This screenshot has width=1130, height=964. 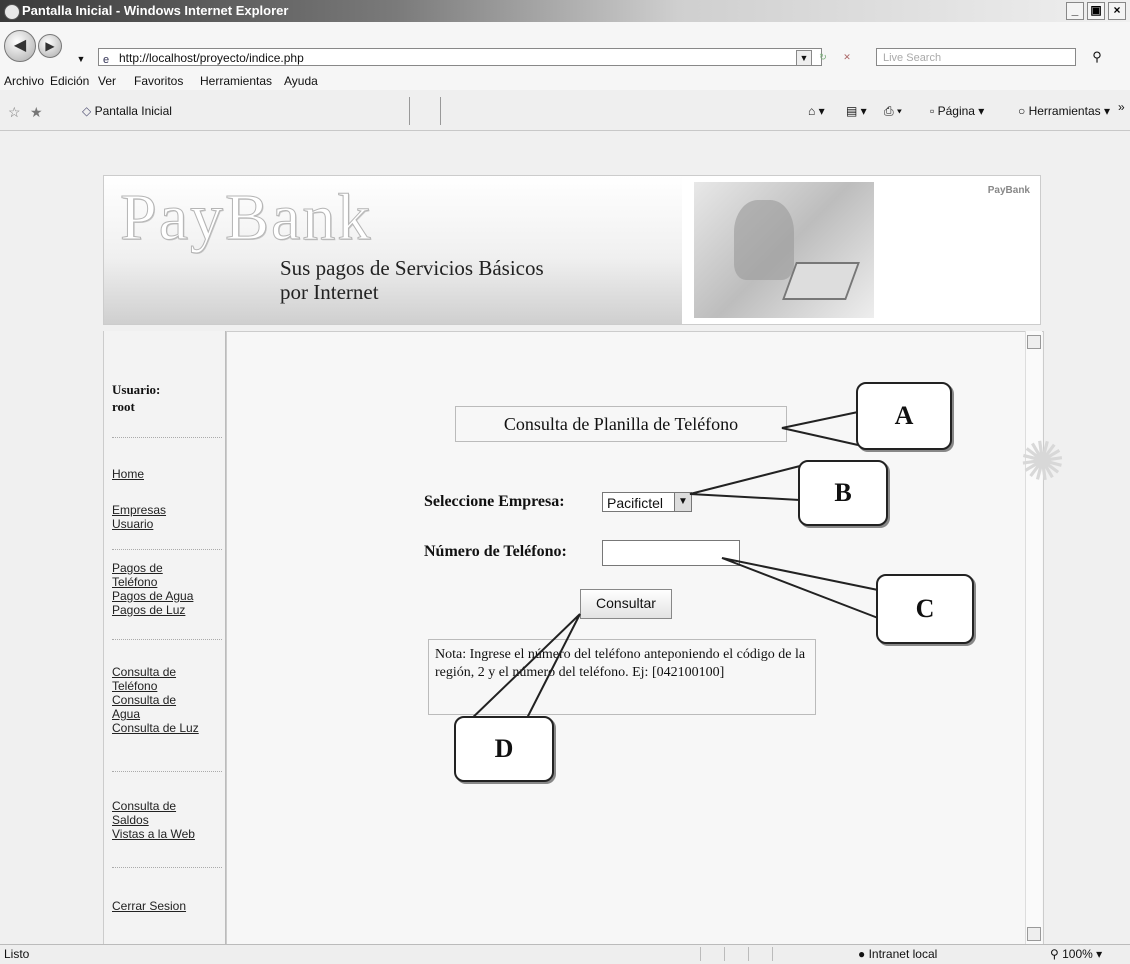 What do you see at coordinates (211, 58) in the screenshot?
I see `url-text: http://localhost/proyecto/indice.php` at bounding box center [211, 58].